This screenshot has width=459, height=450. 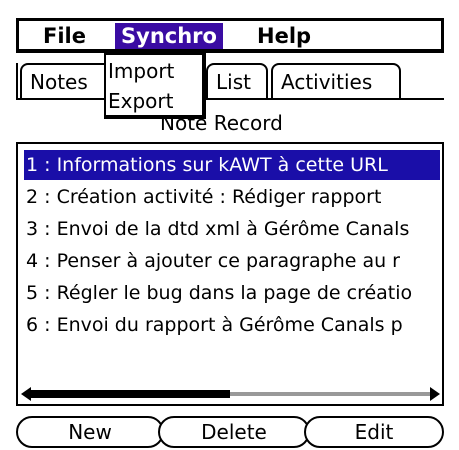 What do you see at coordinates (155, 86) in the screenshot?
I see `synchro-dropdown: Import Export` at bounding box center [155, 86].